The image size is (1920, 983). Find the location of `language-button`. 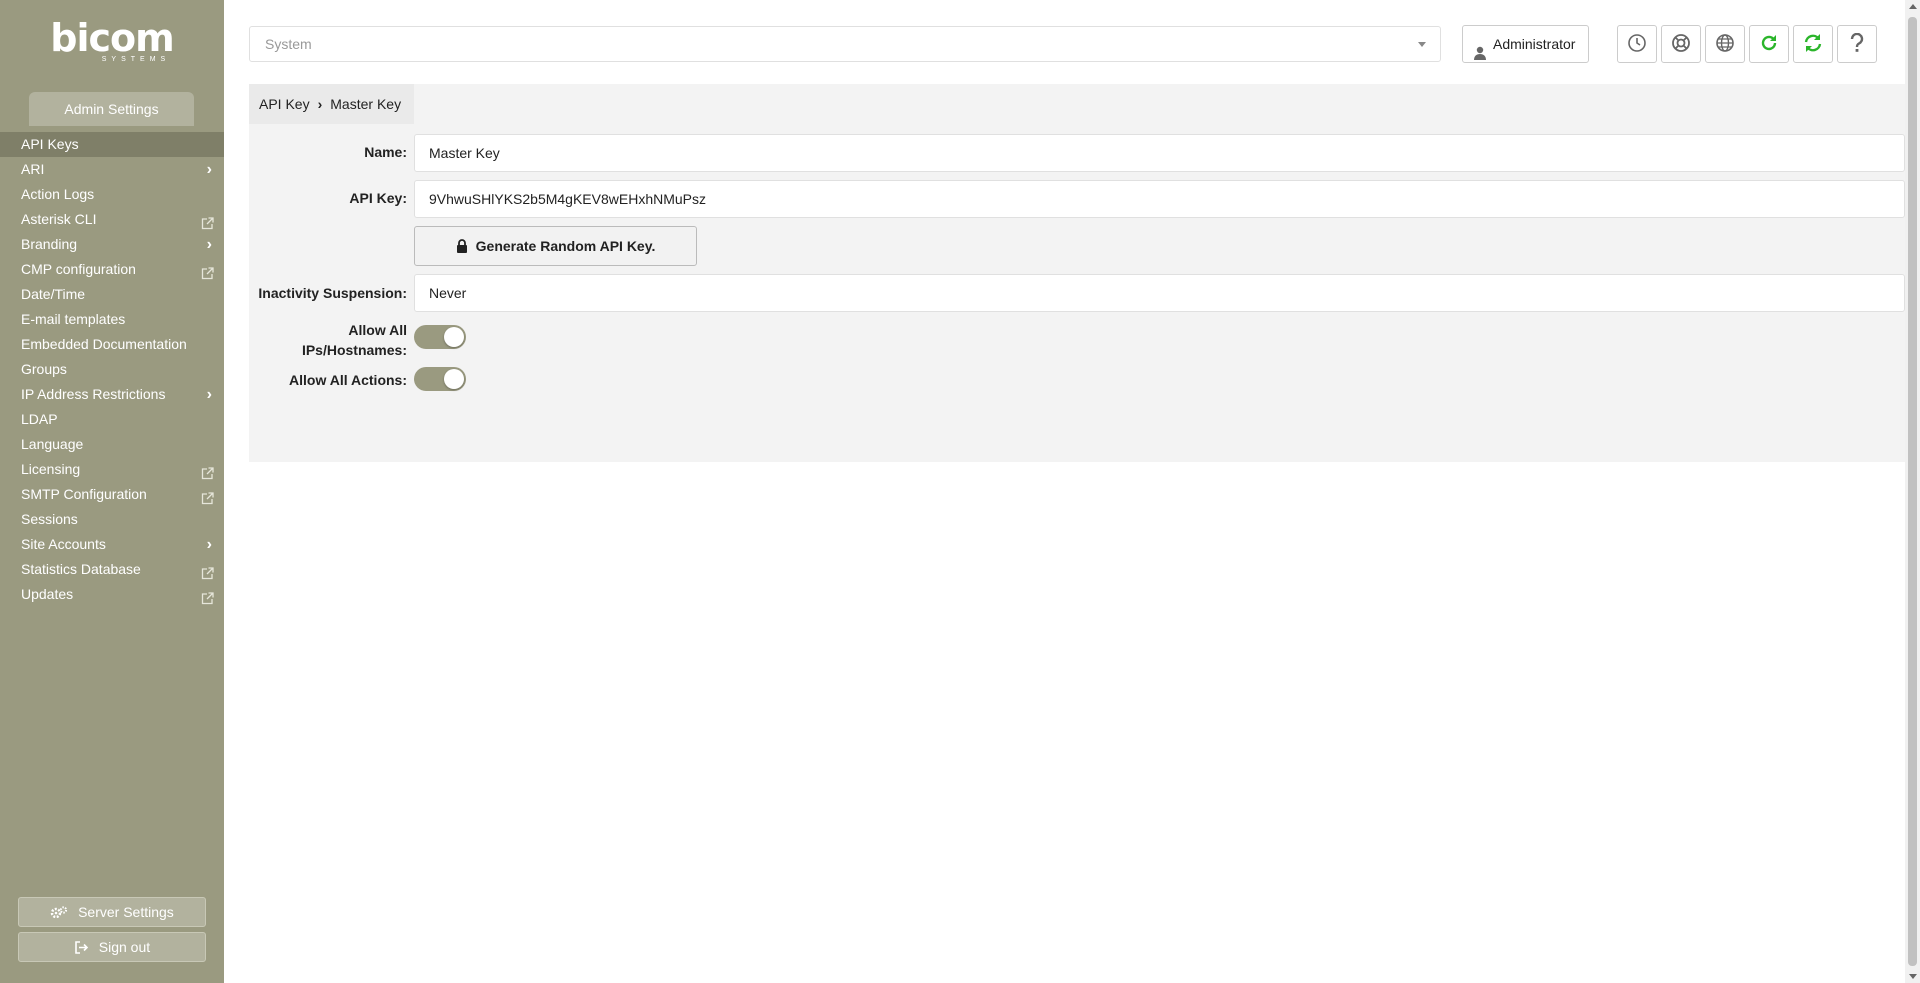

language-button is located at coordinates (1725, 44).